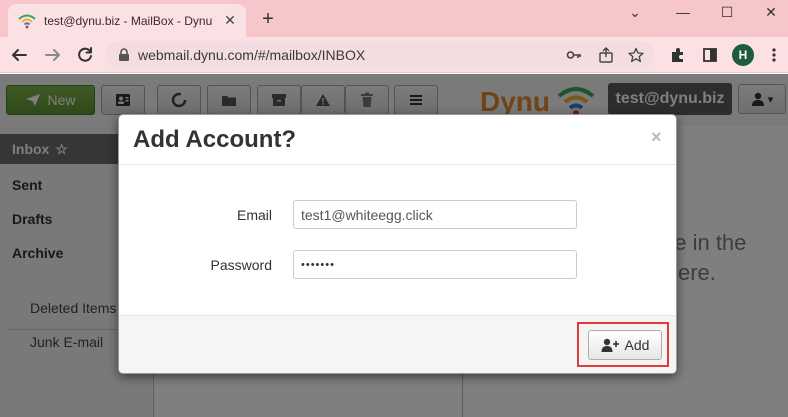 This screenshot has width=788, height=417. I want to click on password-field: •••••••, so click(435, 264).